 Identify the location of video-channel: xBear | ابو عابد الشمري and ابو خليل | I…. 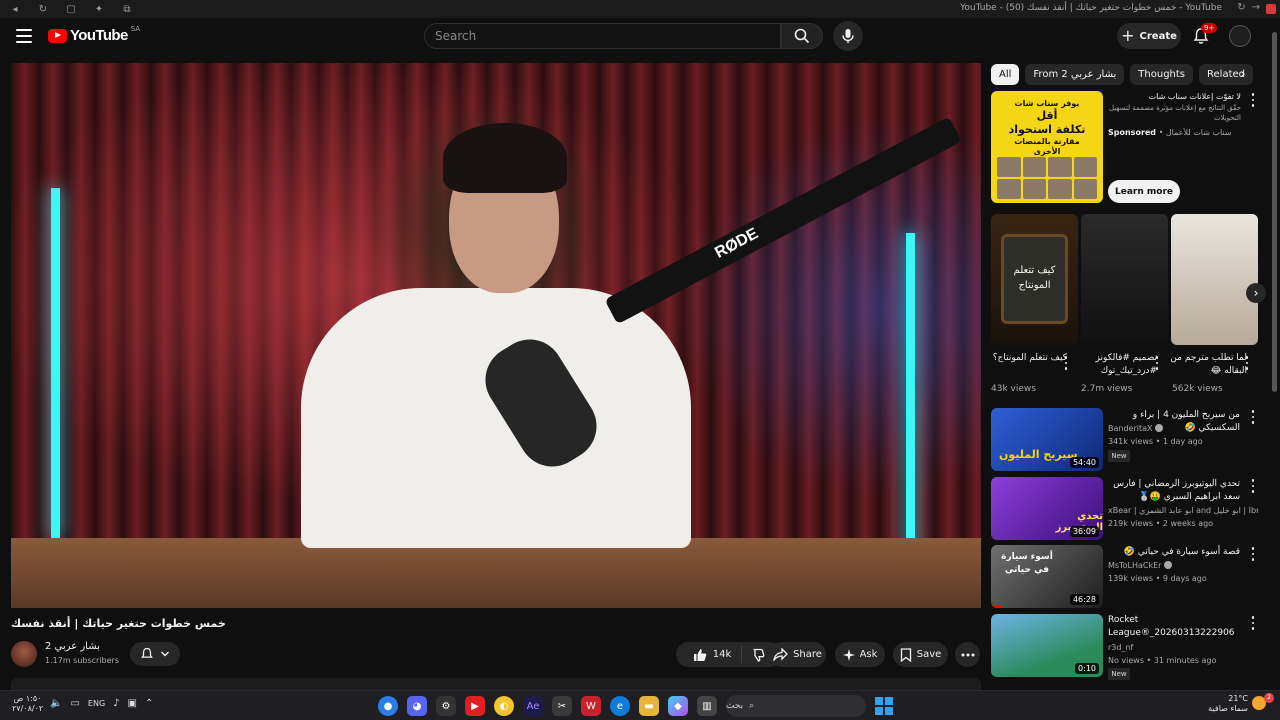
(1183, 510).